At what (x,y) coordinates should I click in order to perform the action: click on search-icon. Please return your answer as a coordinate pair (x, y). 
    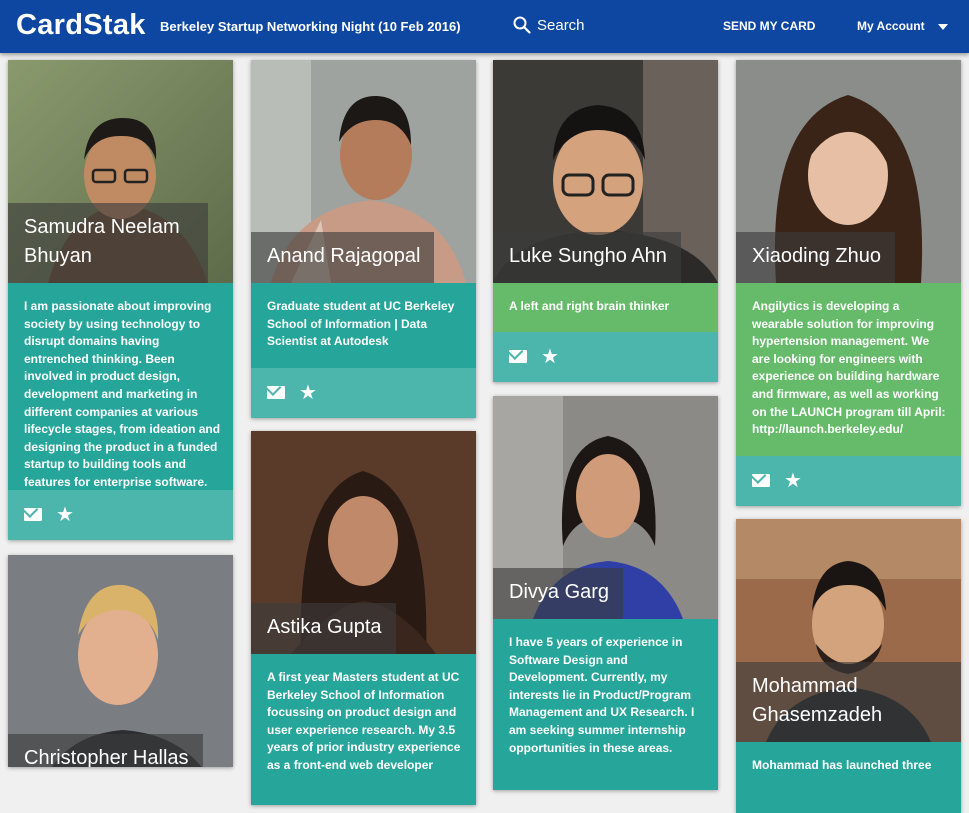
    Looking at the image, I should click on (522, 25).